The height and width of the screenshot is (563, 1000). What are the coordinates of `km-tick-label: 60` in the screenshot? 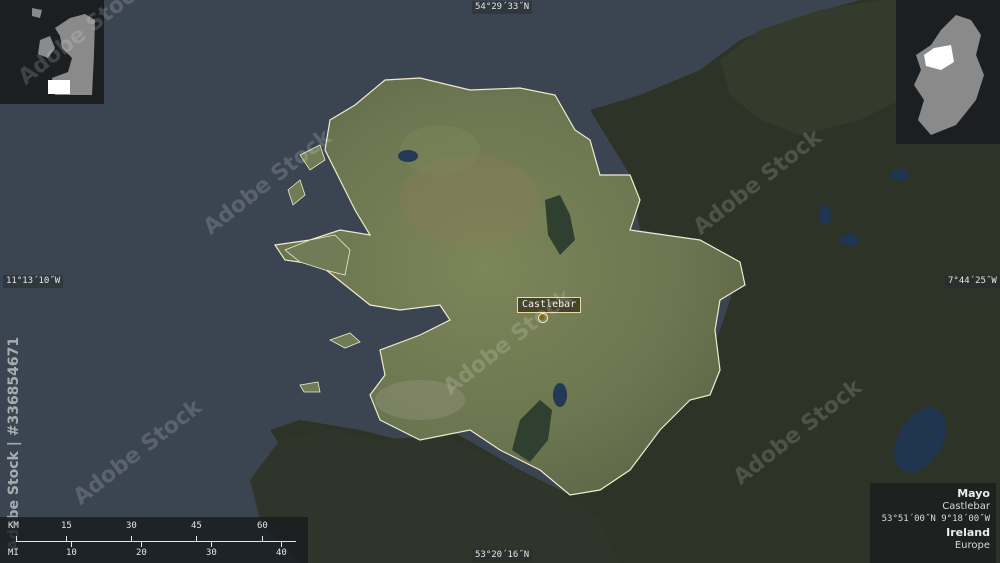 It's located at (262, 526).